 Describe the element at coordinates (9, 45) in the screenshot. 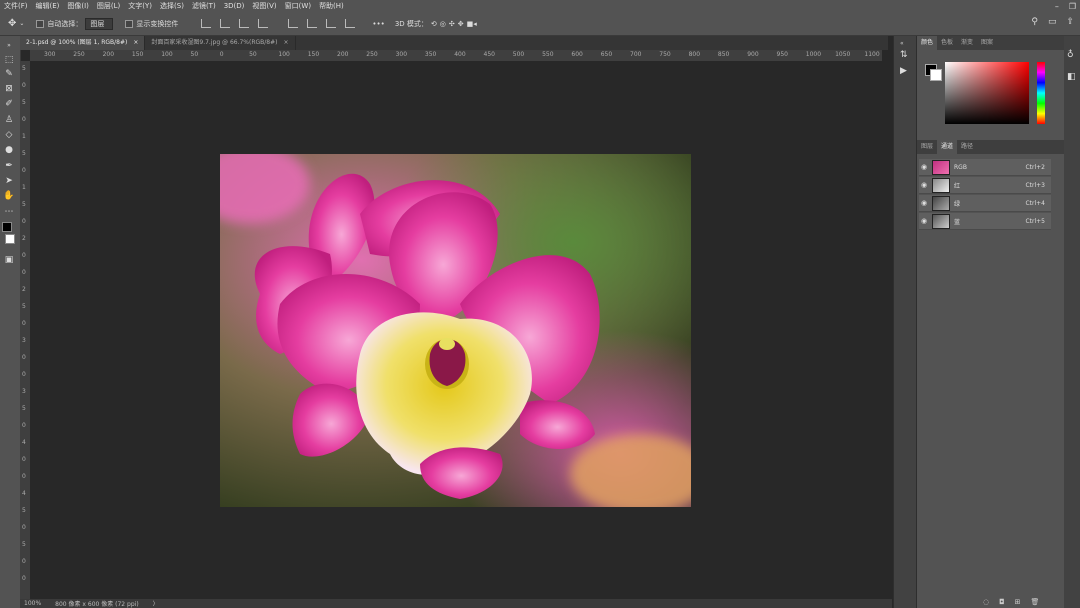

I see `collapse-icon: »` at that location.